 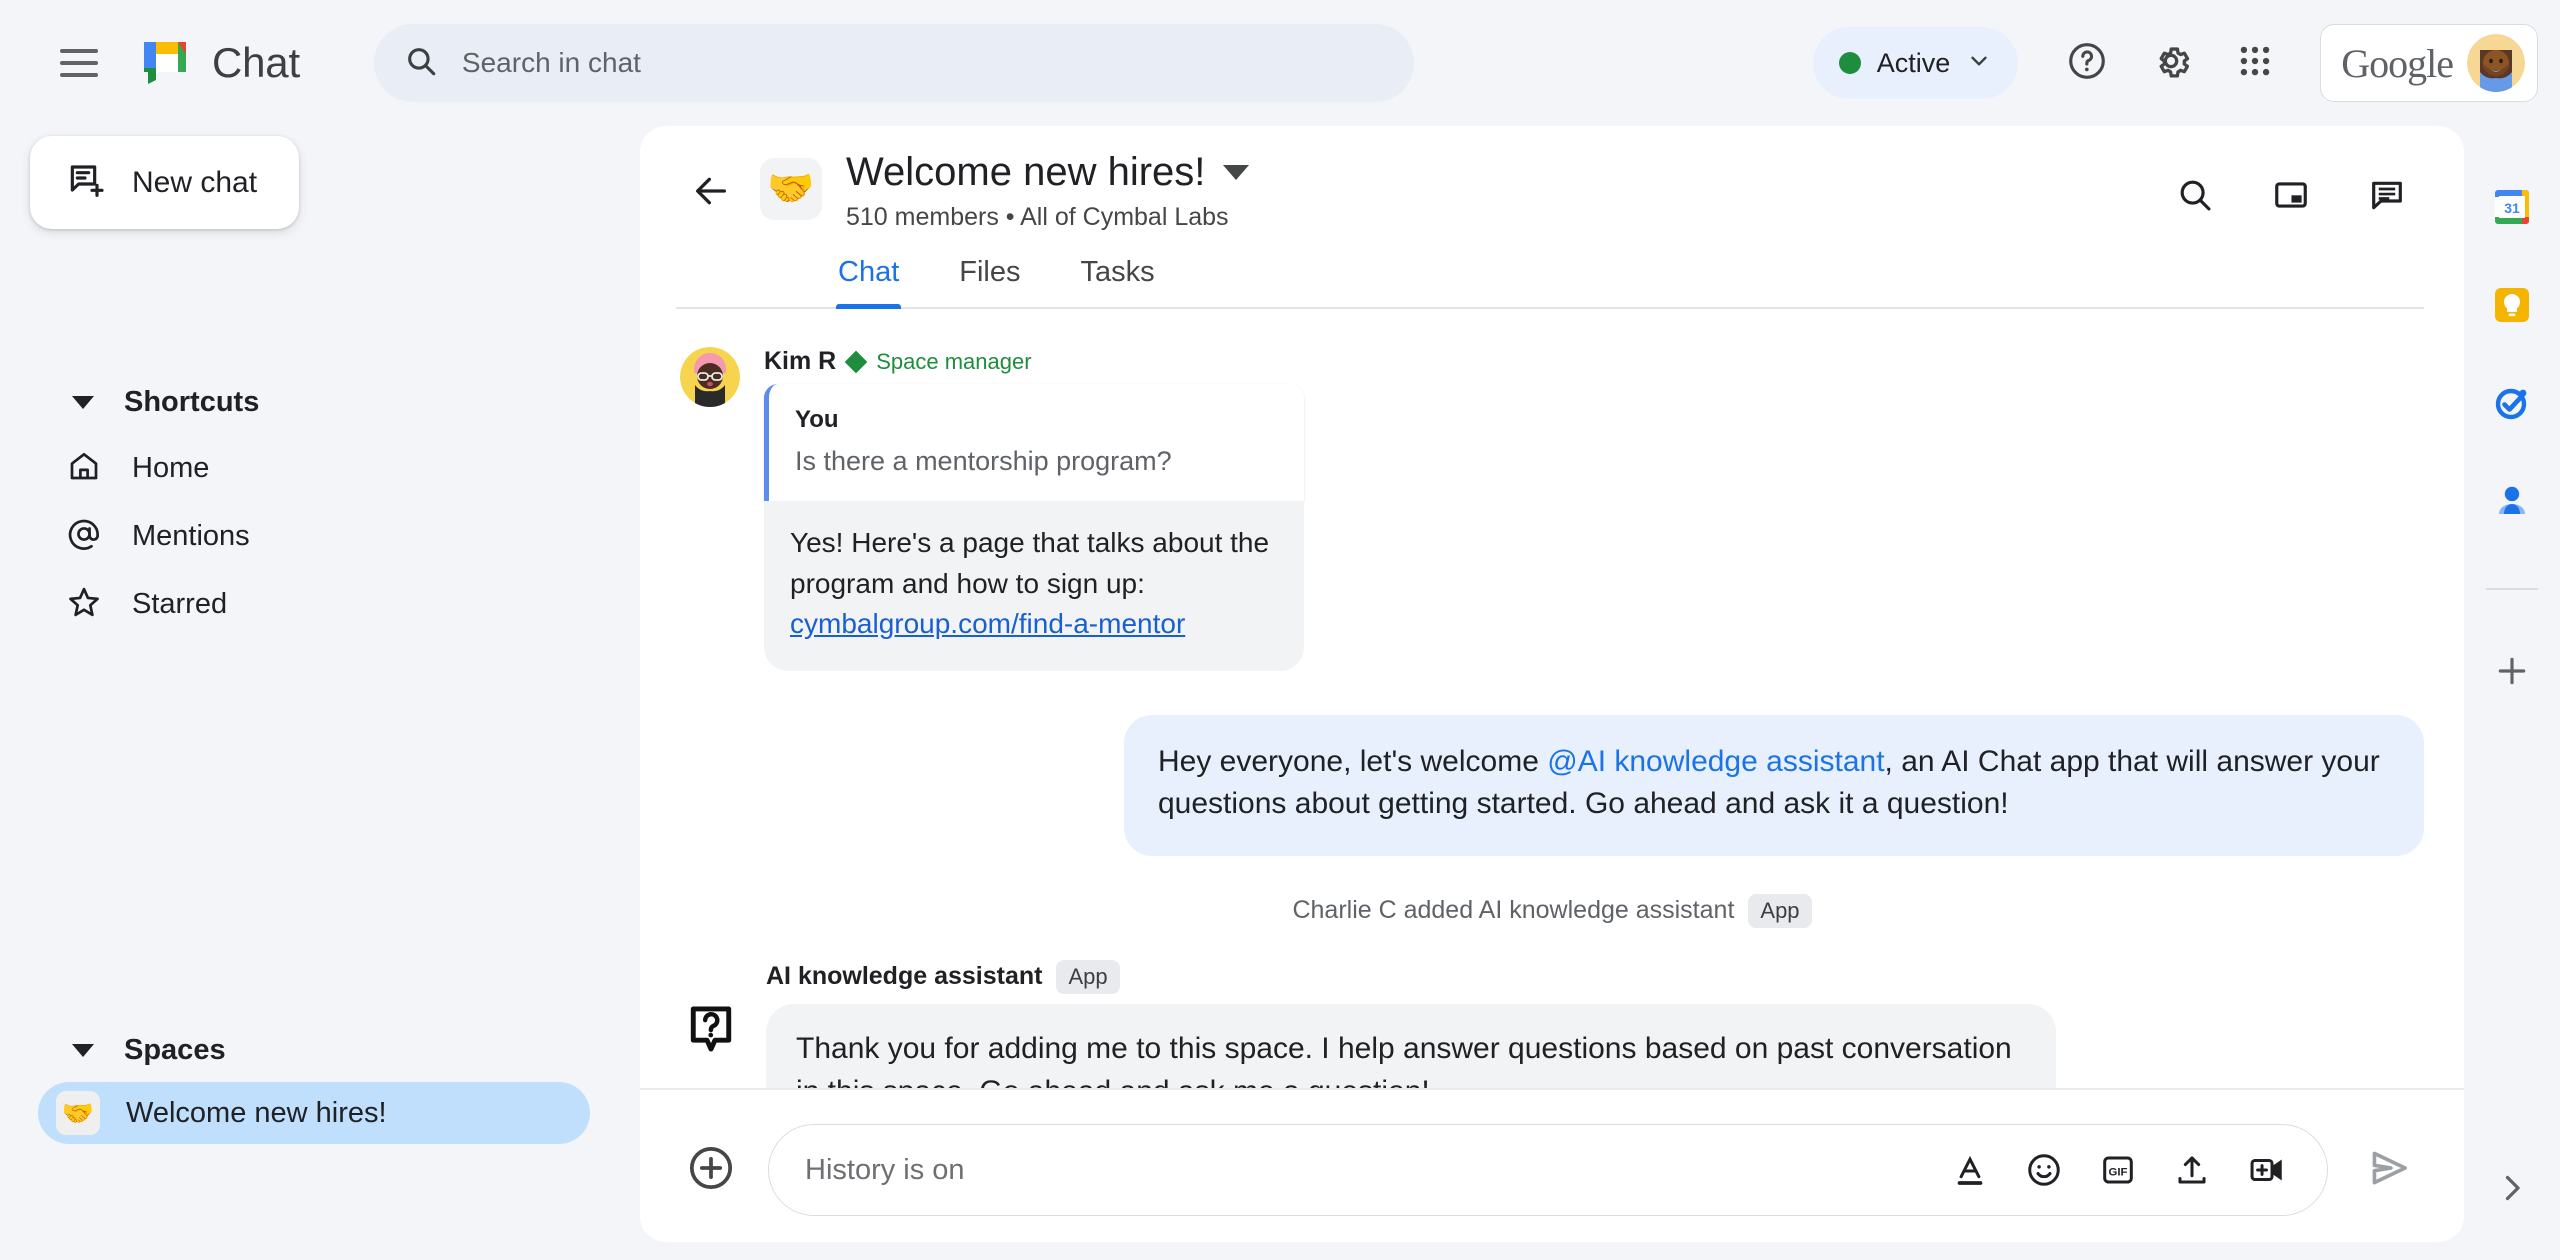 I want to click on new-chat-icon, so click(x=86, y=182).